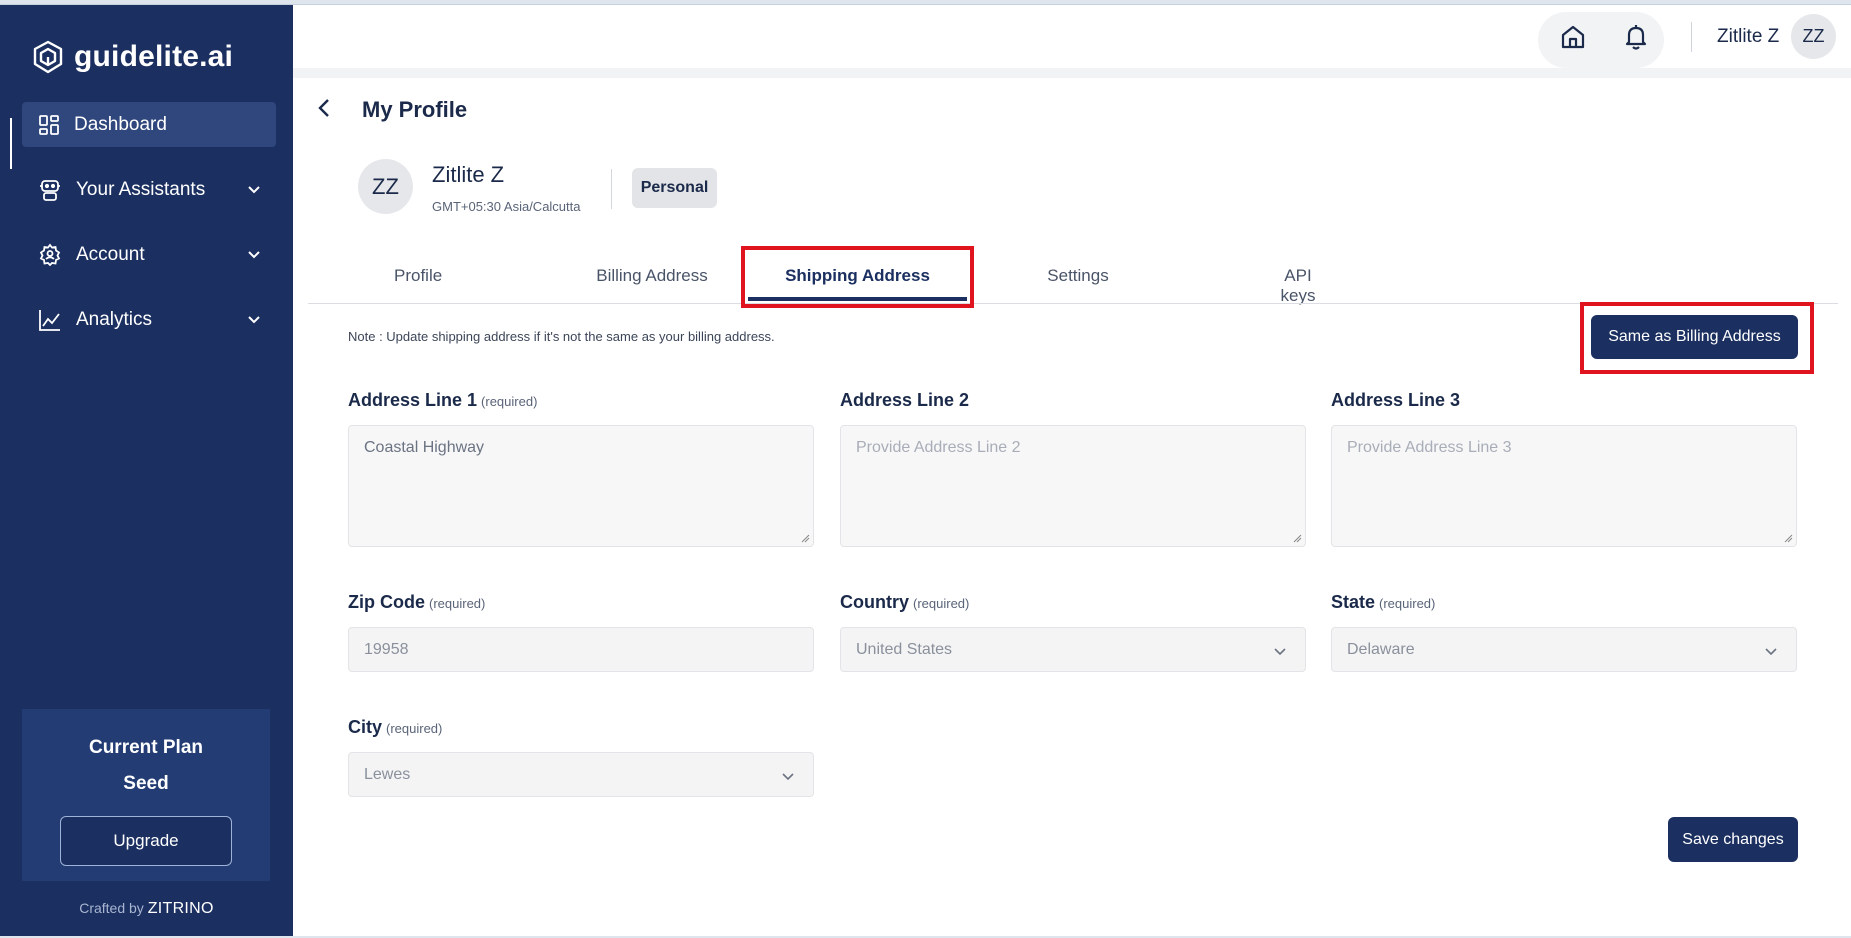  What do you see at coordinates (181, 908) in the screenshot?
I see `crafted-by-brand: ZITRINO` at bounding box center [181, 908].